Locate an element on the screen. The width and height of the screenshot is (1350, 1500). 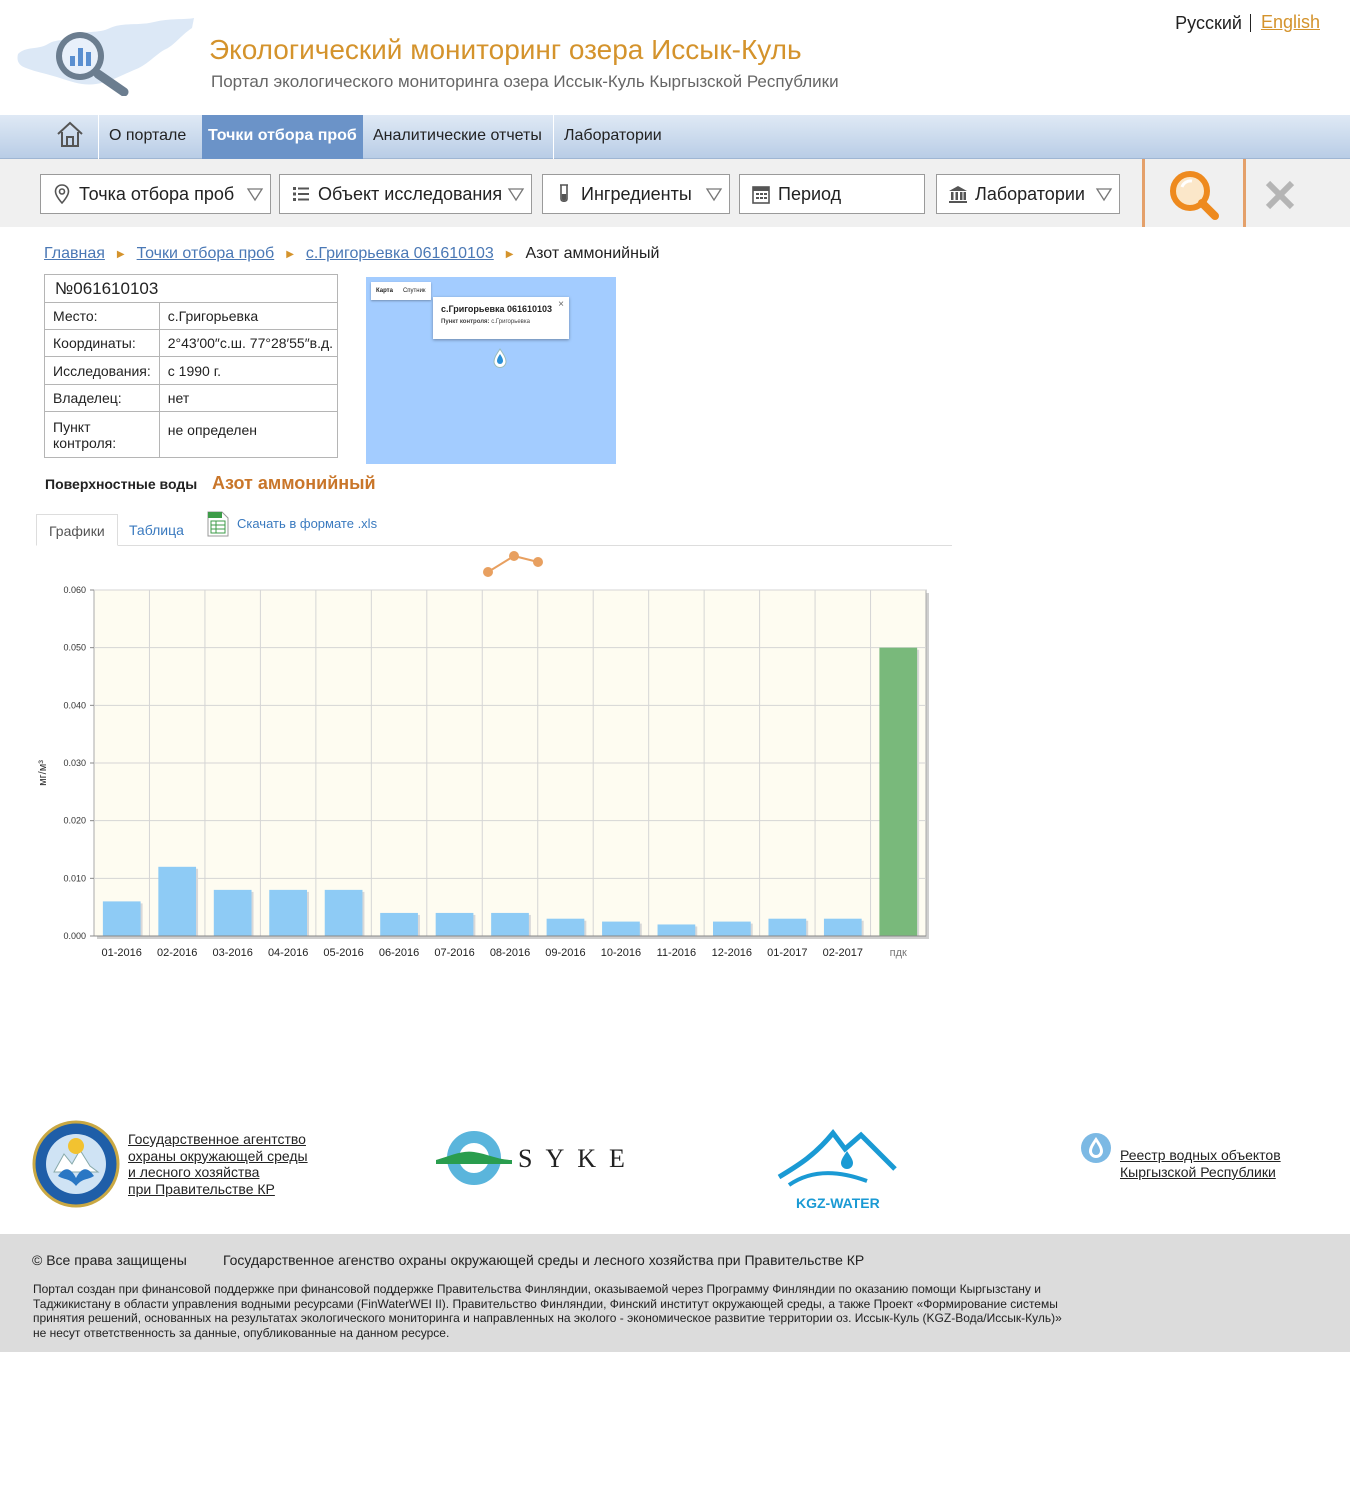
search-icon is located at coordinates (1195, 195).